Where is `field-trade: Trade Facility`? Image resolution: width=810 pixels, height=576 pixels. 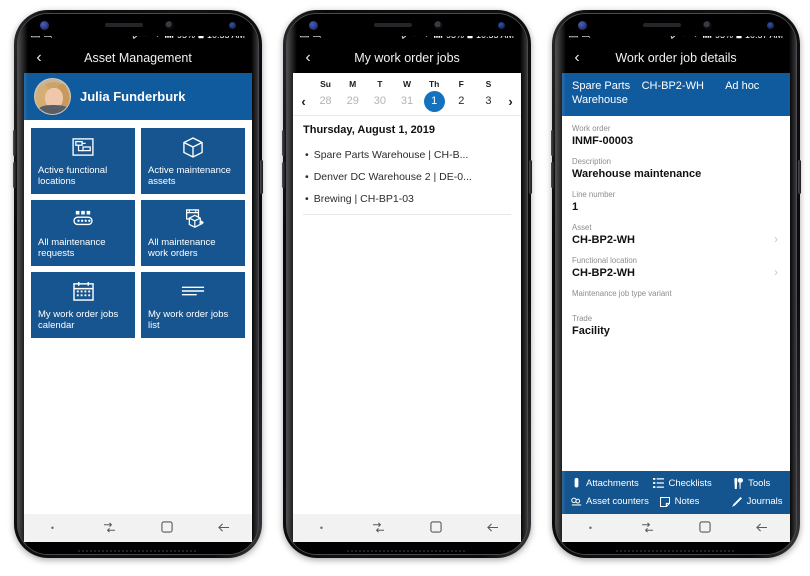 field-trade: Trade Facility is located at coordinates (676, 325).